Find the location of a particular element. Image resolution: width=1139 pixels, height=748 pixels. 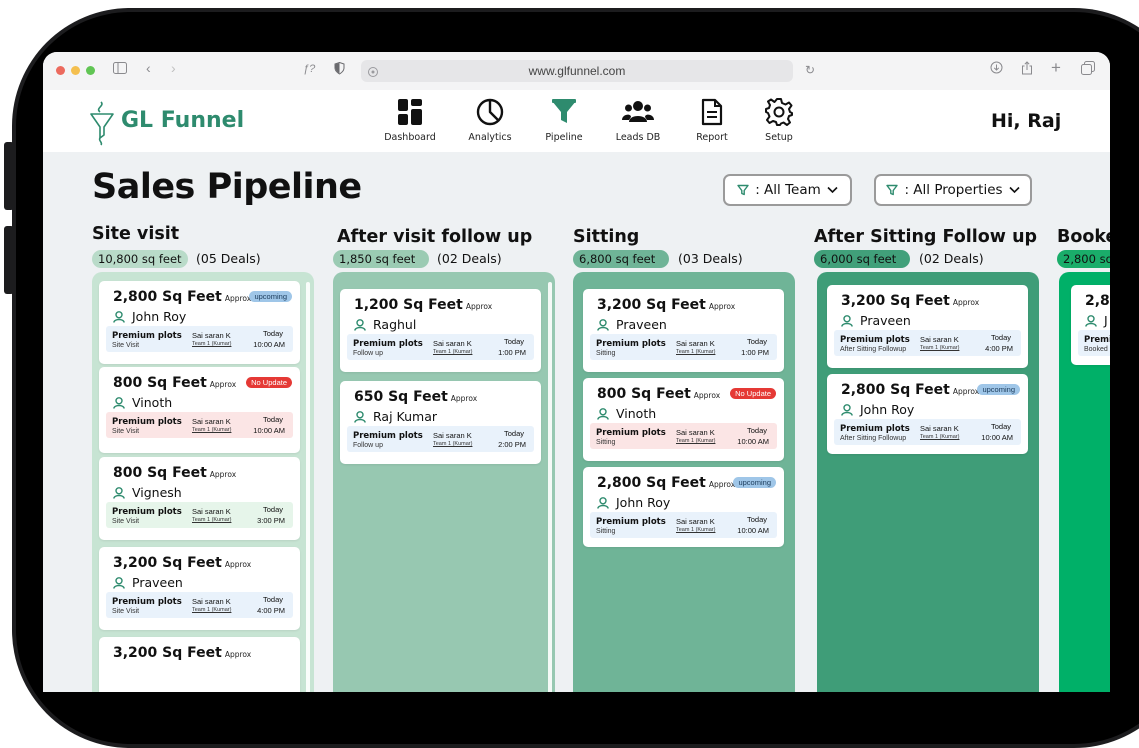

chevron-down-icon is located at coordinates (832, 190).